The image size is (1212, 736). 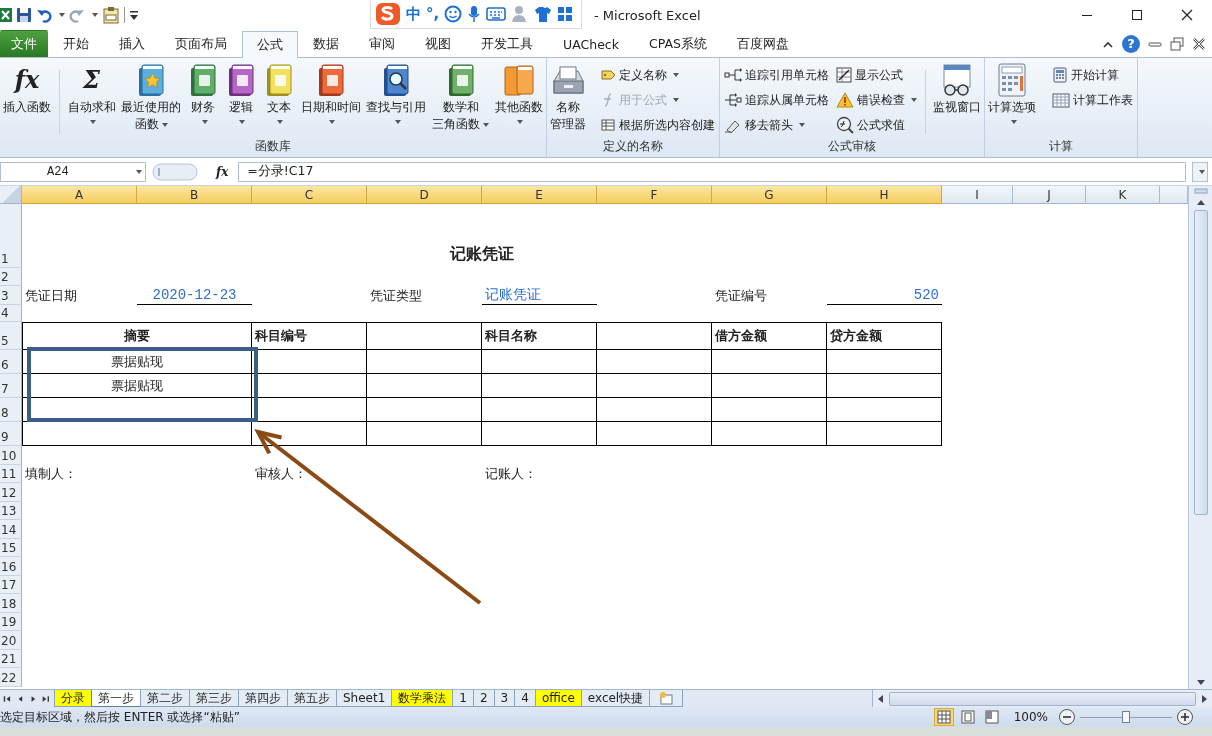 I want to click on ribbon-button: 监视窗口, so click(x=957, y=99).